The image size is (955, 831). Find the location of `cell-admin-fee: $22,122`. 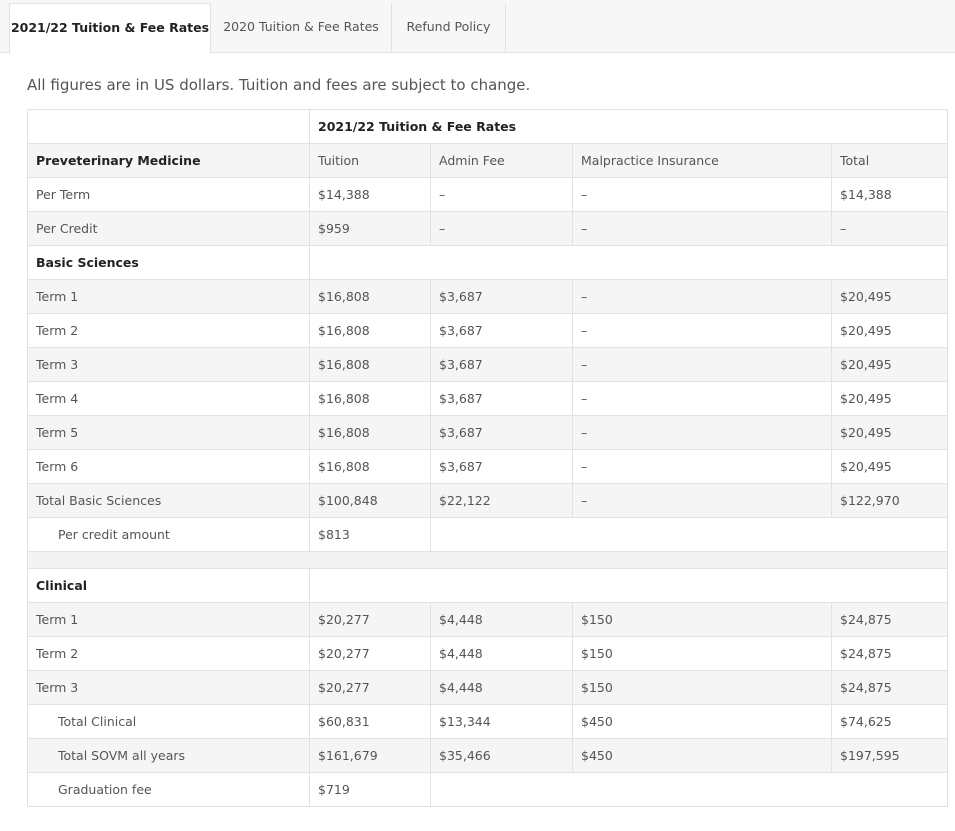

cell-admin-fee: $22,122 is located at coordinates (501, 500).